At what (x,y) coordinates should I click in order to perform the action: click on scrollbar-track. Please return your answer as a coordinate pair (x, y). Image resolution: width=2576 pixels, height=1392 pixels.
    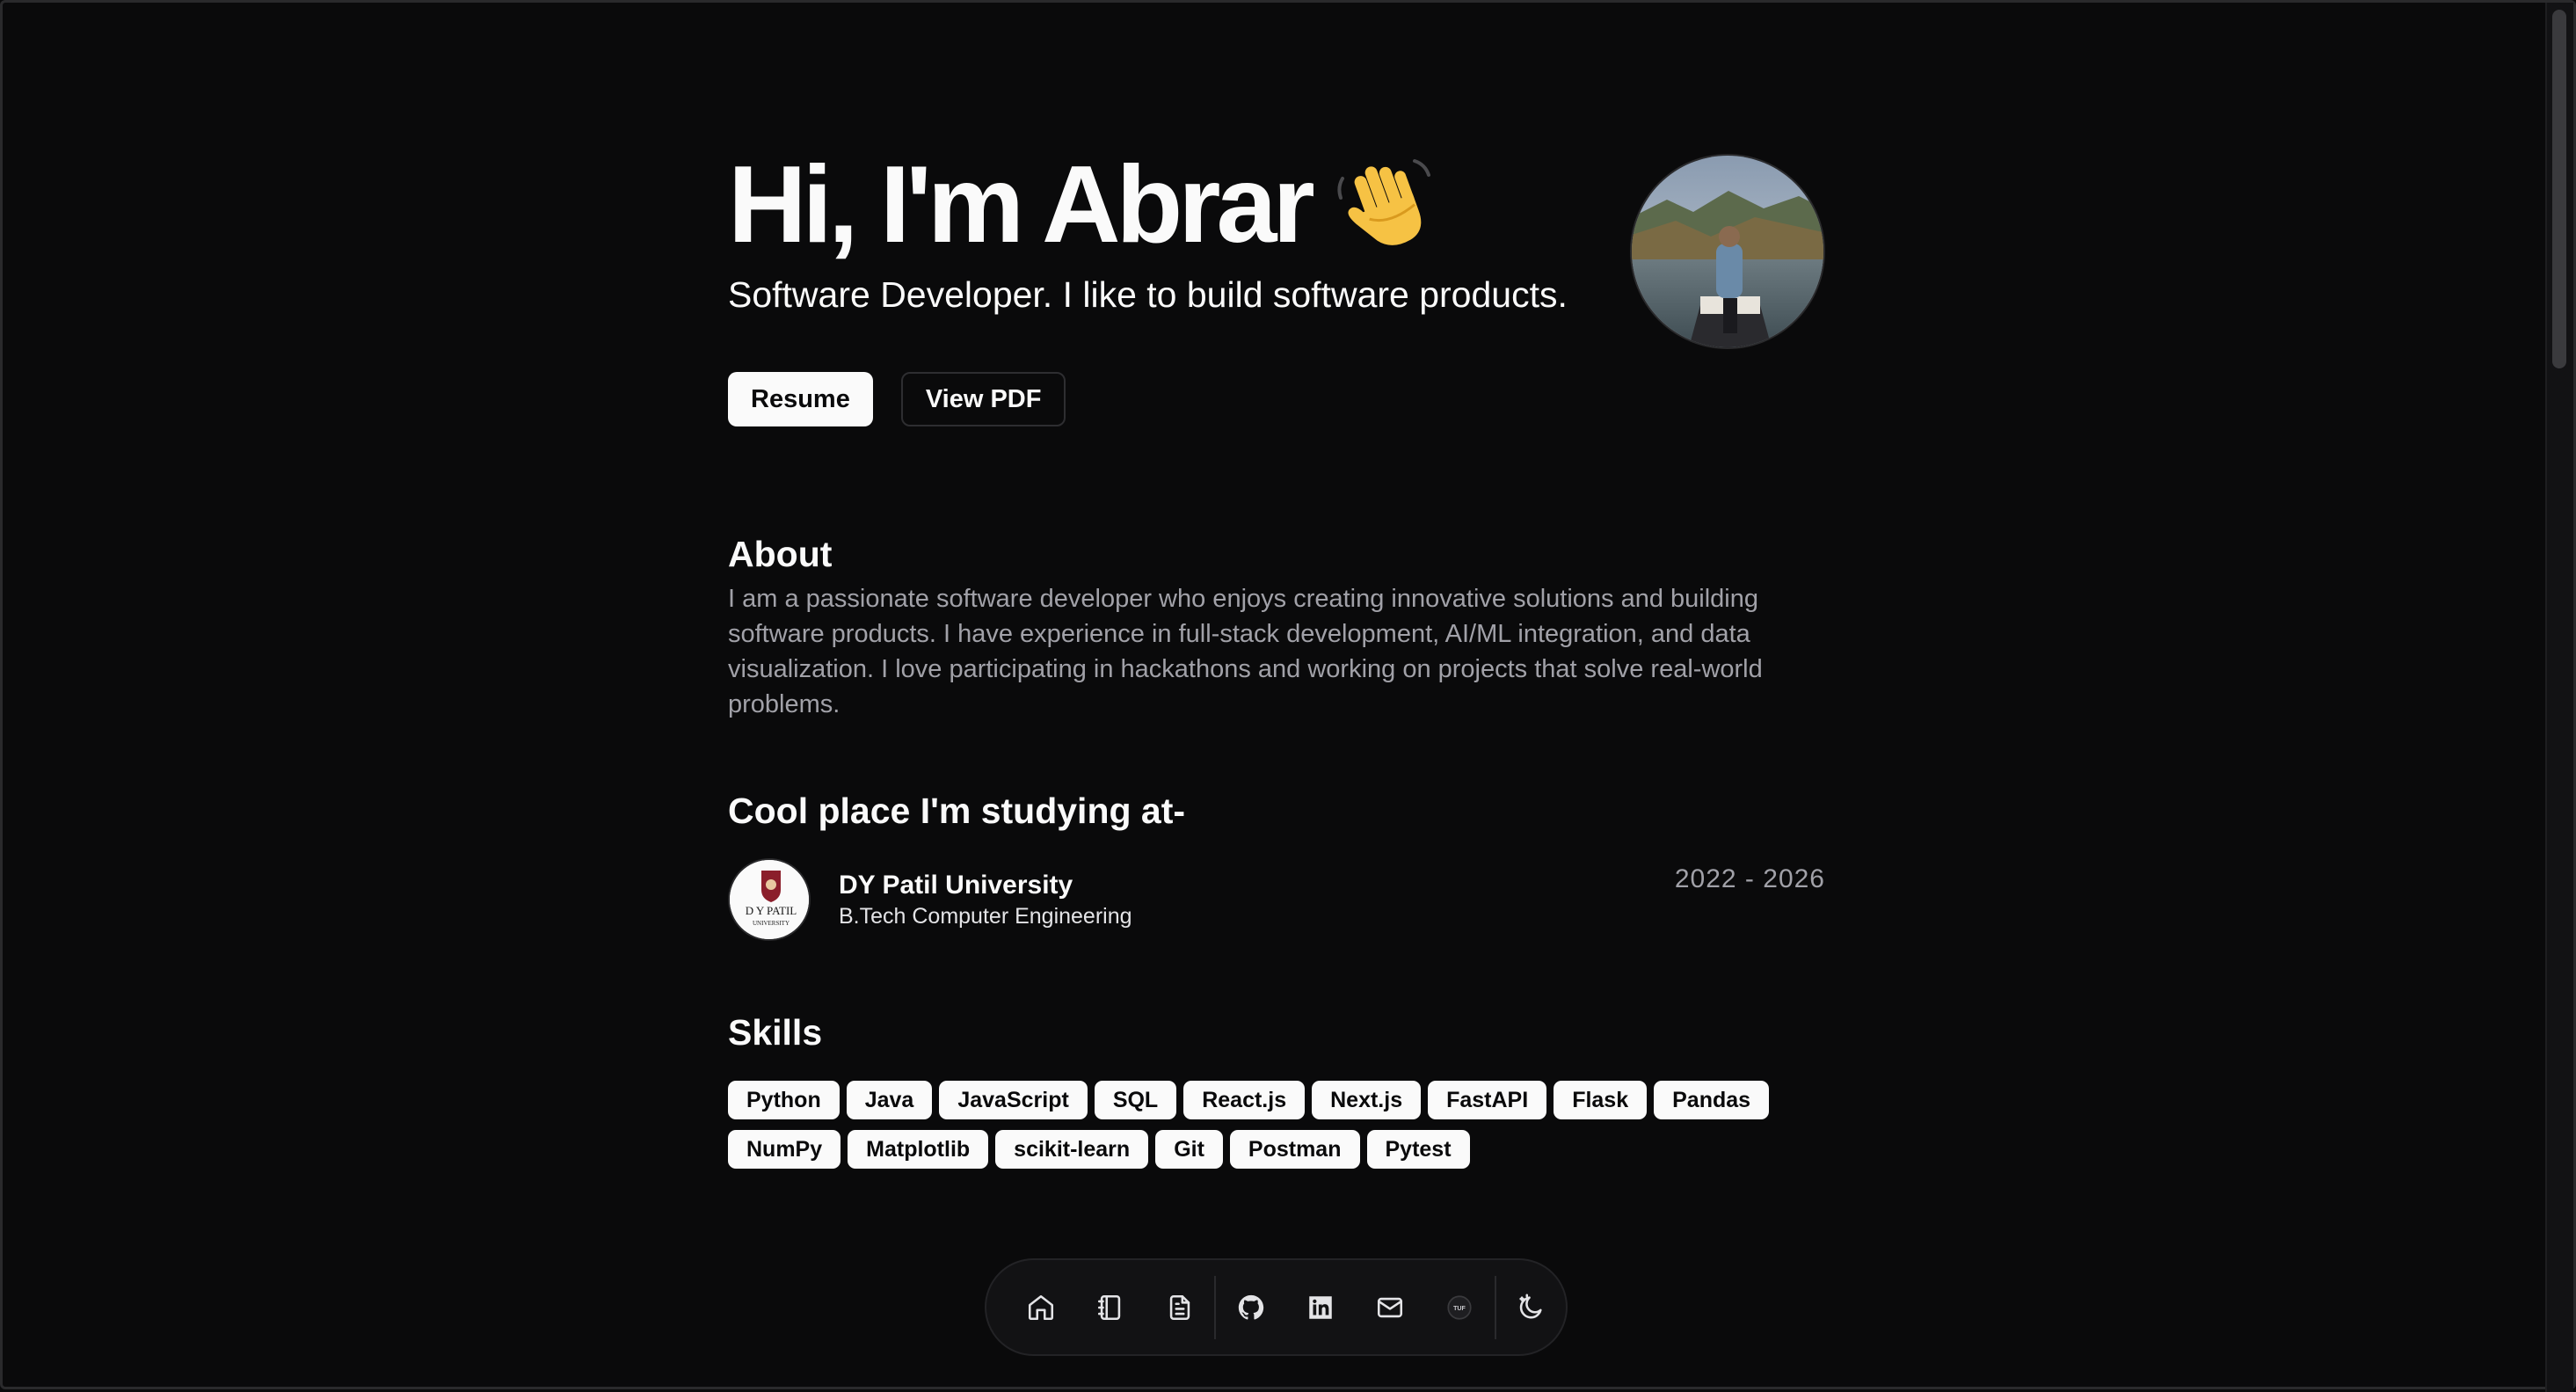
    Looking at the image, I should click on (2559, 697).